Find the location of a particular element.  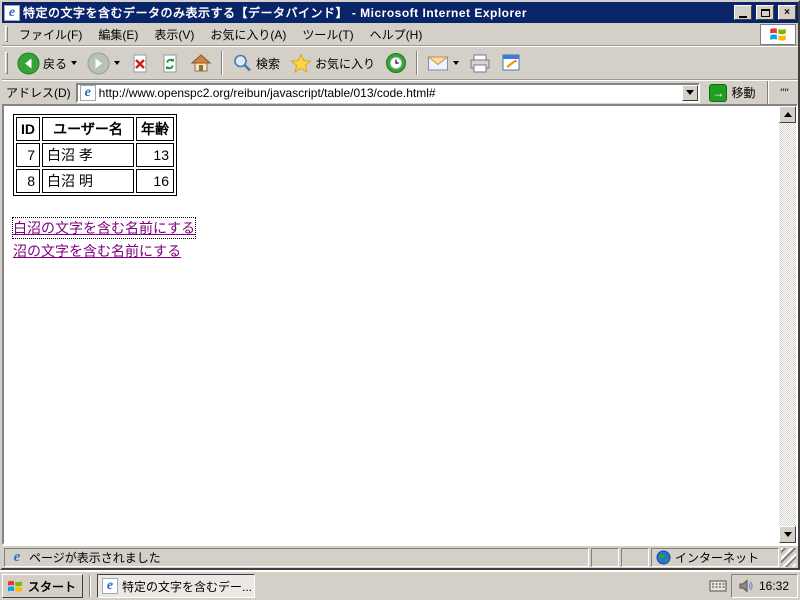

minimize-button is located at coordinates (743, 12).